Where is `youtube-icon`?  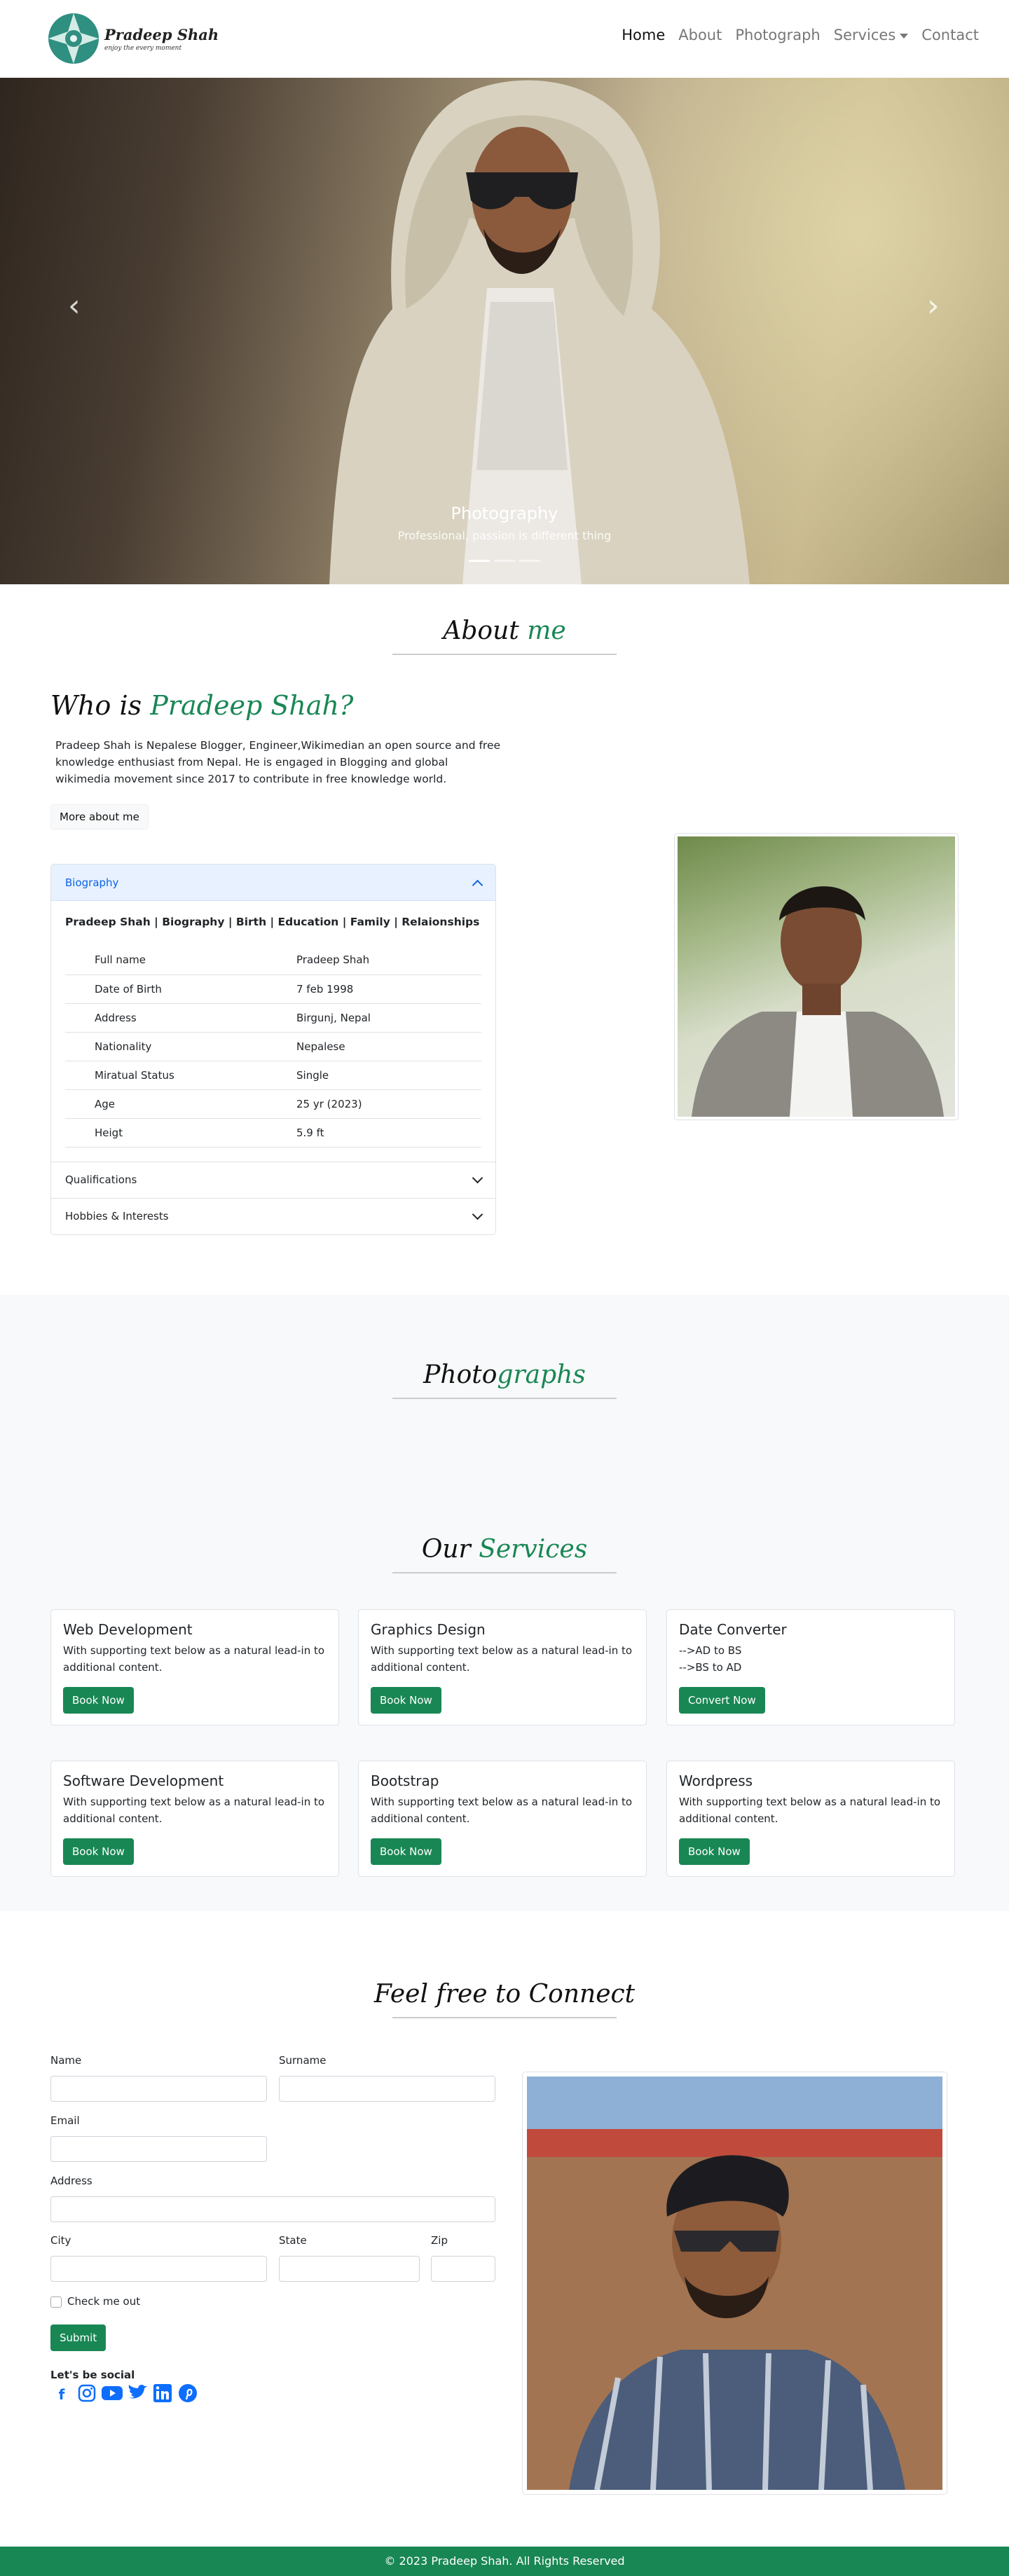
youtube-icon is located at coordinates (112, 2394).